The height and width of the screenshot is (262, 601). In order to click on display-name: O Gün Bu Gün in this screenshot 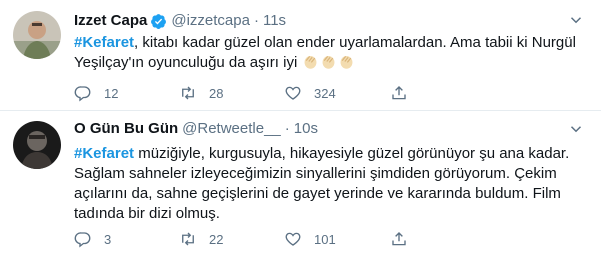, I will do `click(126, 129)`.